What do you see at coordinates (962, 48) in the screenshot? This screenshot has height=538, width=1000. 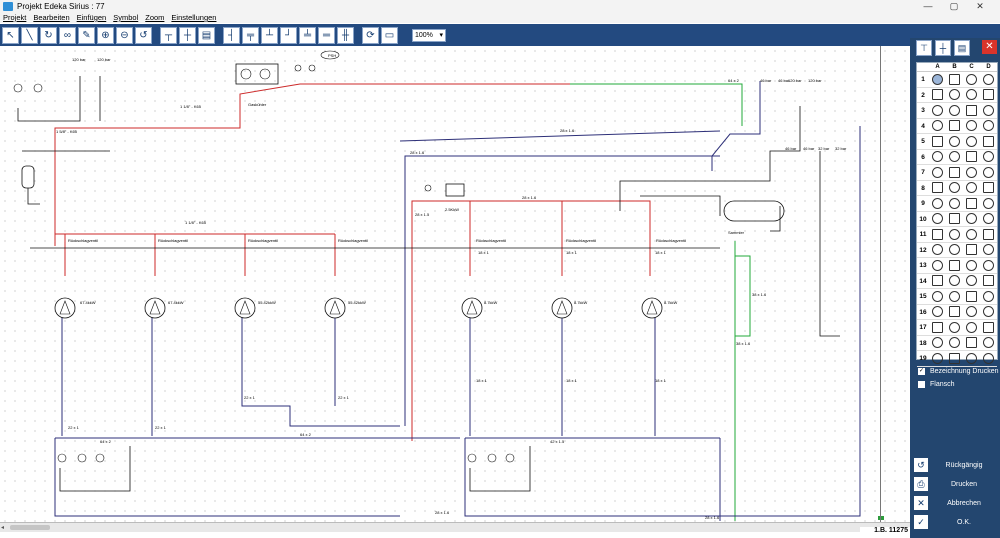 I see `tab-panel-icon: ▤` at bounding box center [962, 48].